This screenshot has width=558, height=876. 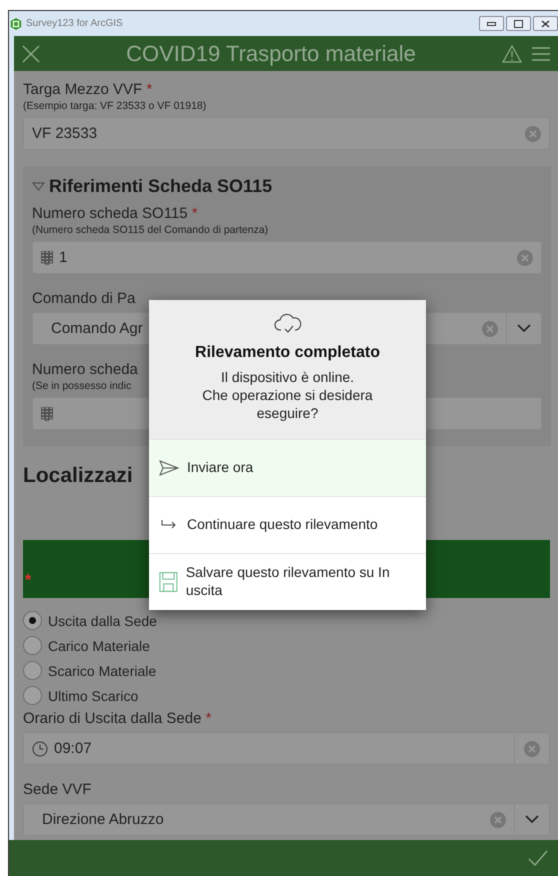 I want to click on dialog-option: Inviare ora, so click(x=287, y=467).